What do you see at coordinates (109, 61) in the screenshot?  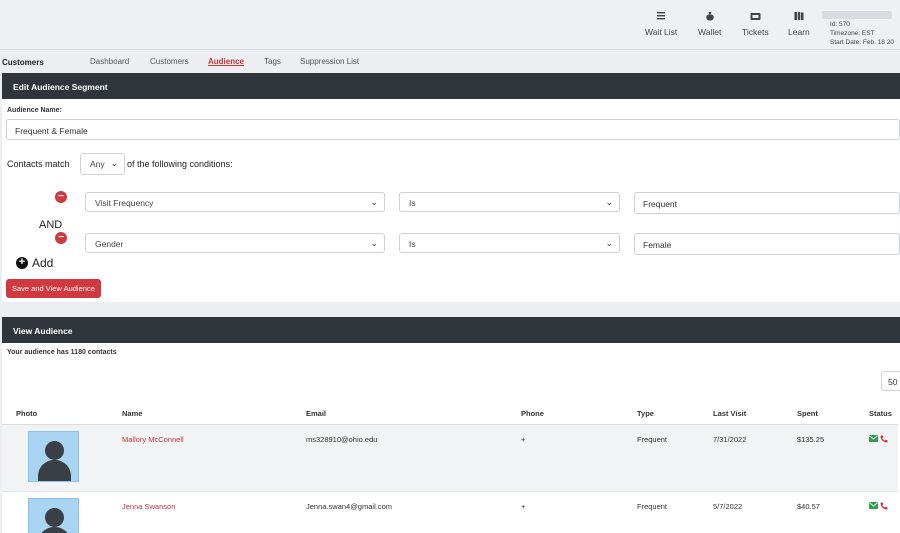 I see `tab-dashboard: Dashboard` at bounding box center [109, 61].